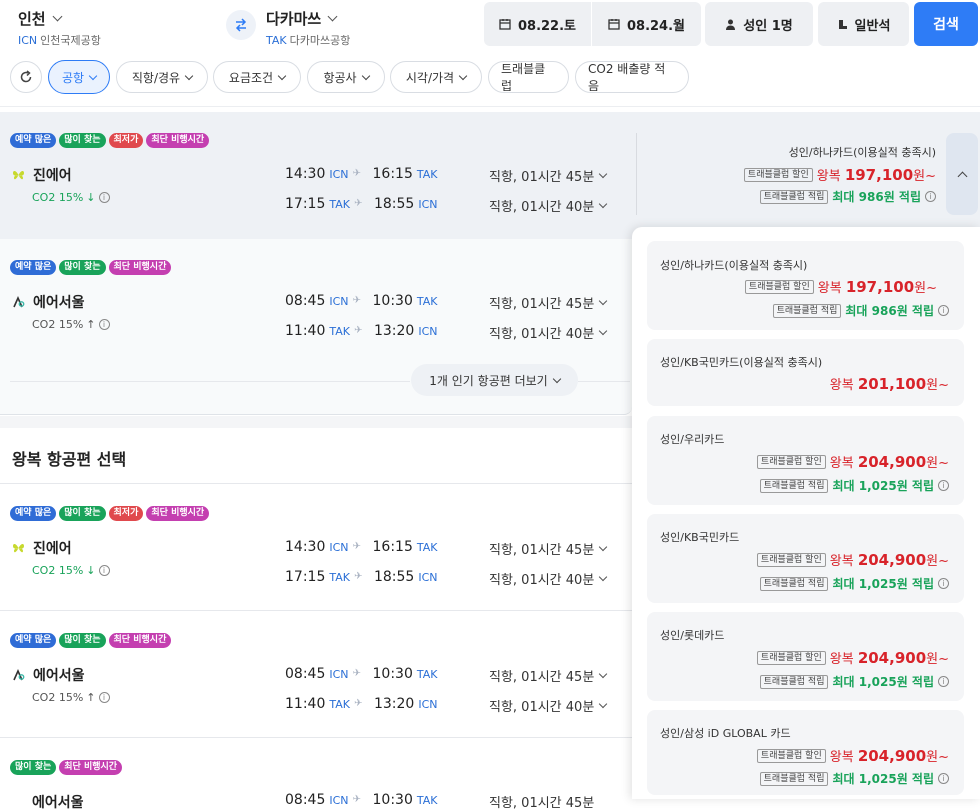 The image size is (980, 812). Describe the element at coordinates (883, 779) in the screenshot. I see `points-value: 최대 1,025원 적립` at that location.